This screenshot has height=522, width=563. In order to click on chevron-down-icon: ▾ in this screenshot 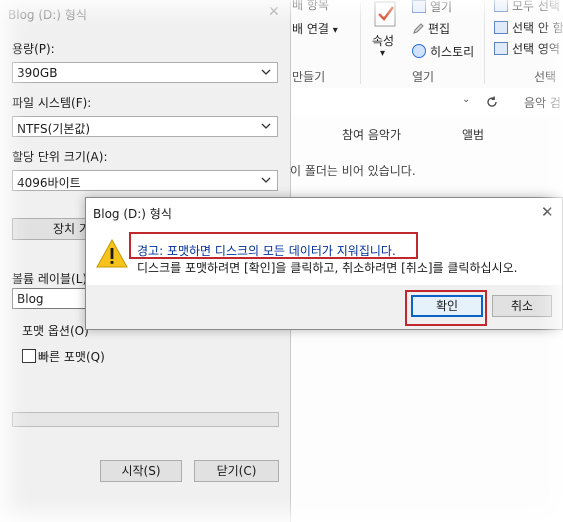, I will do `click(382, 53)`.